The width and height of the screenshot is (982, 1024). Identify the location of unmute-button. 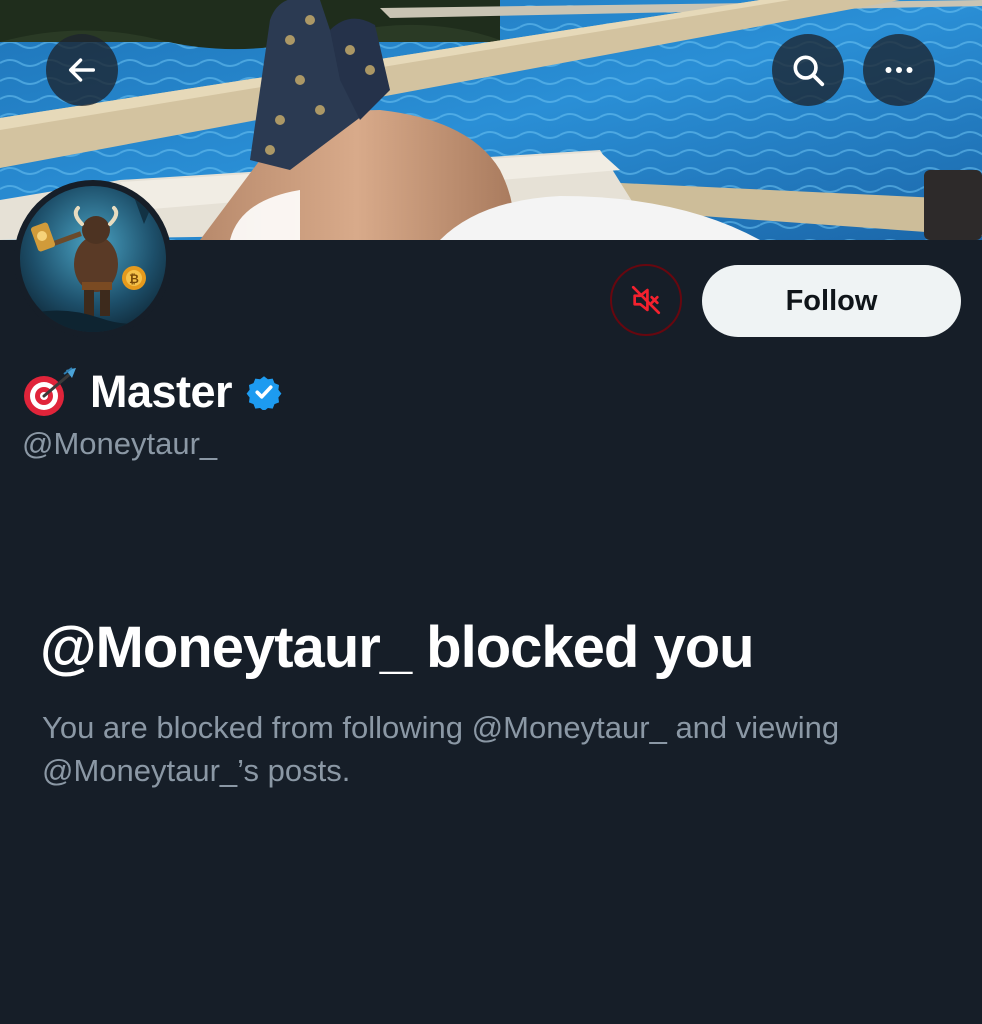
(646, 300).